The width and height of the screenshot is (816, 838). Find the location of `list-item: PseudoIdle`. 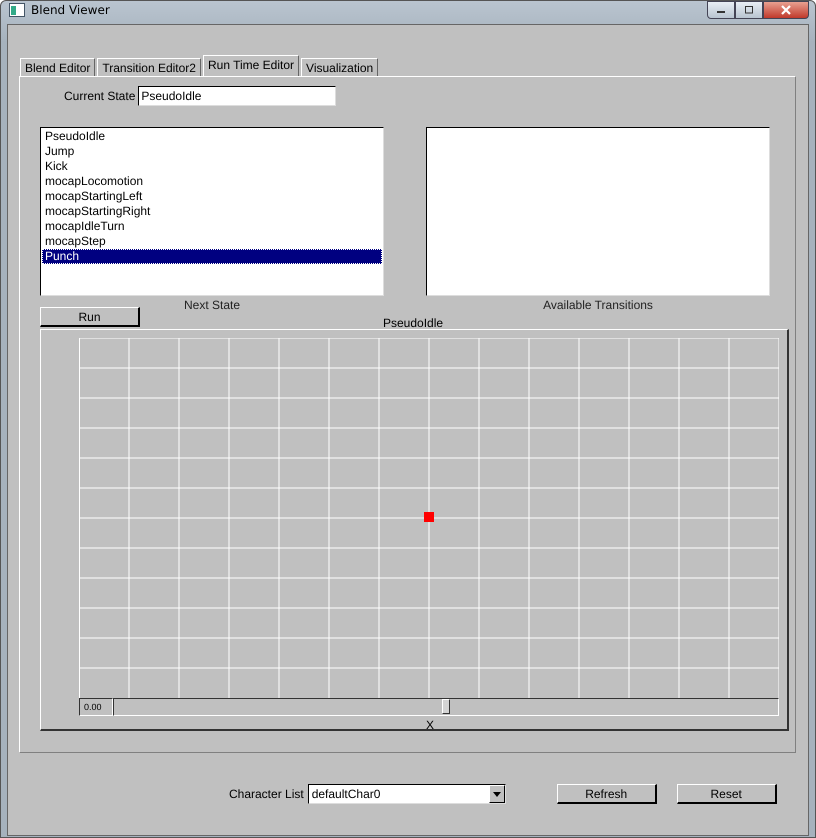

list-item: PseudoIdle is located at coordinates (212, 136).